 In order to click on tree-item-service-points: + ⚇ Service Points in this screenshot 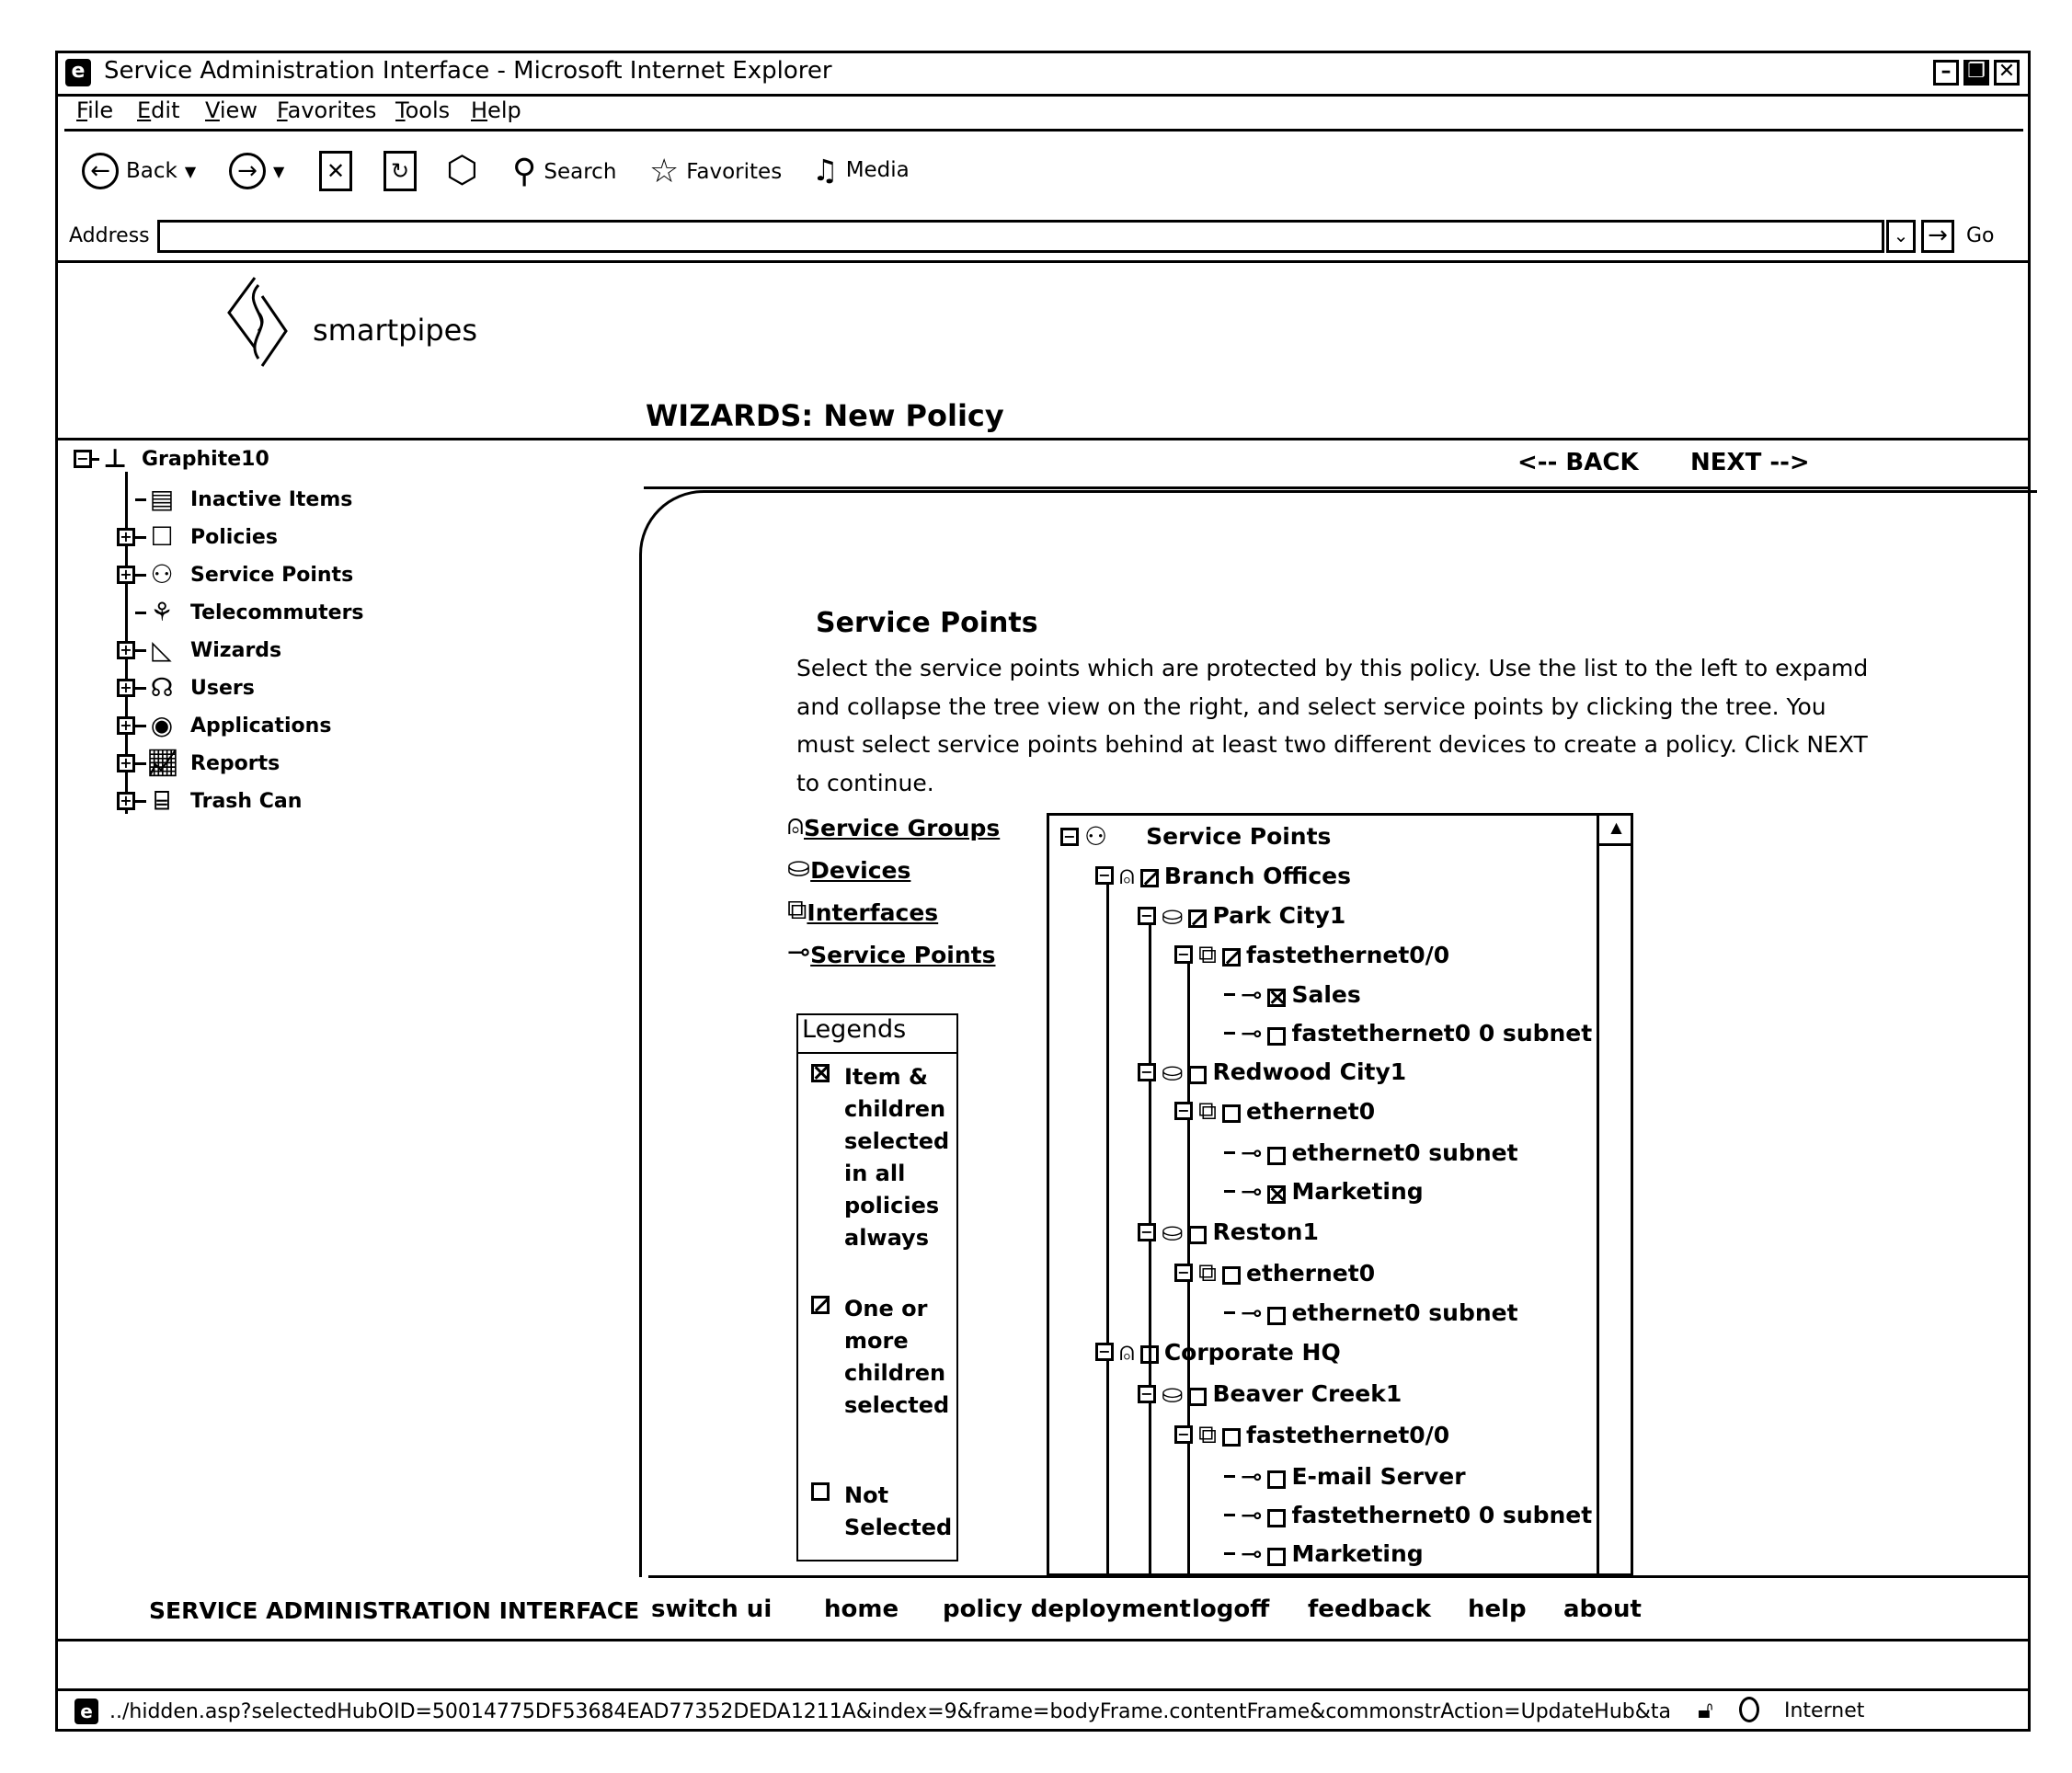, I will do `click(235, 575)`.